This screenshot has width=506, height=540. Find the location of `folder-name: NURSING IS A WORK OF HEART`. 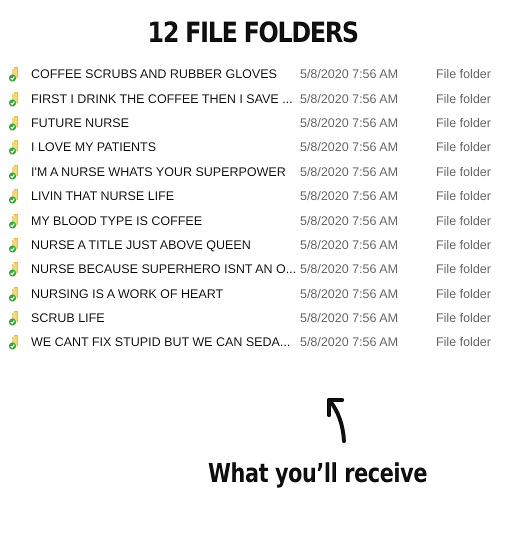

folder-name: NURSING IS A WORK OF HEART is located at coordinates (165, 293).